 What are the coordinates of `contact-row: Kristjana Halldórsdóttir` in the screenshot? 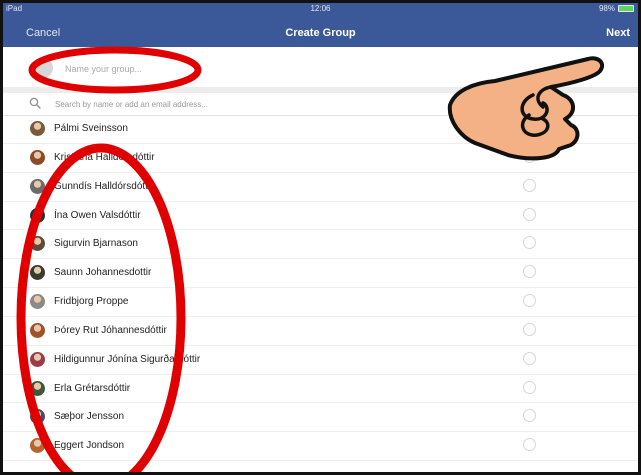 It's located at (320, 158).